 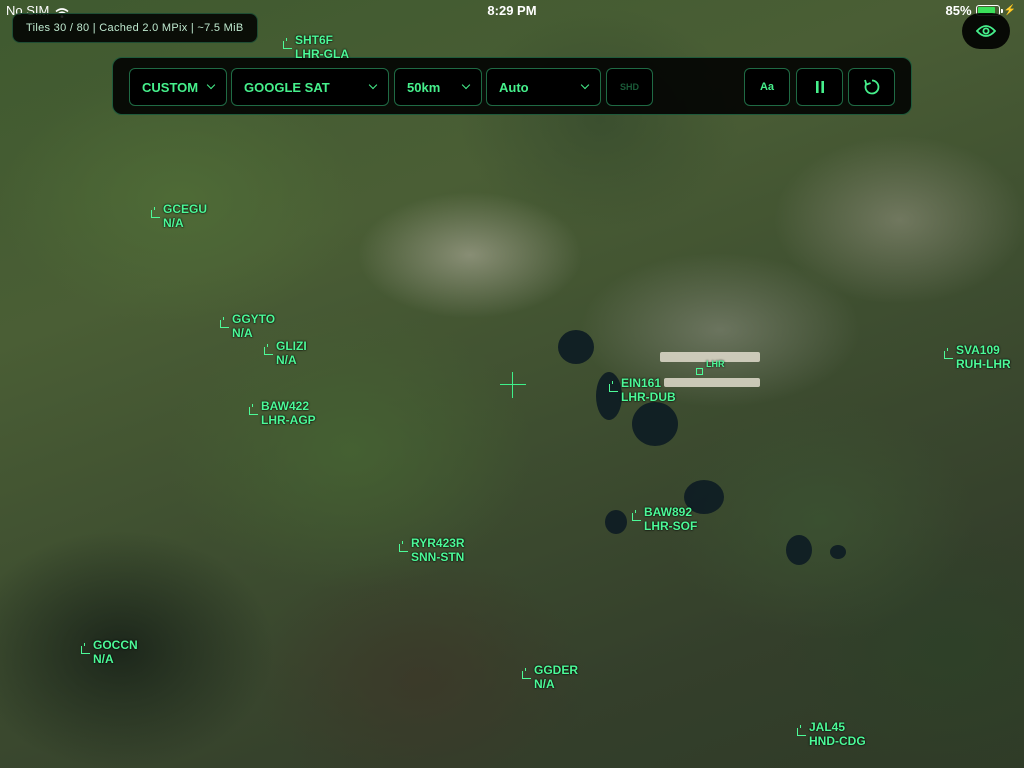 What do you see at coordinates (322, 54) in the screenshot?
I see `aircraft-route: LHR-GLA` at bounding box center [322, 54].